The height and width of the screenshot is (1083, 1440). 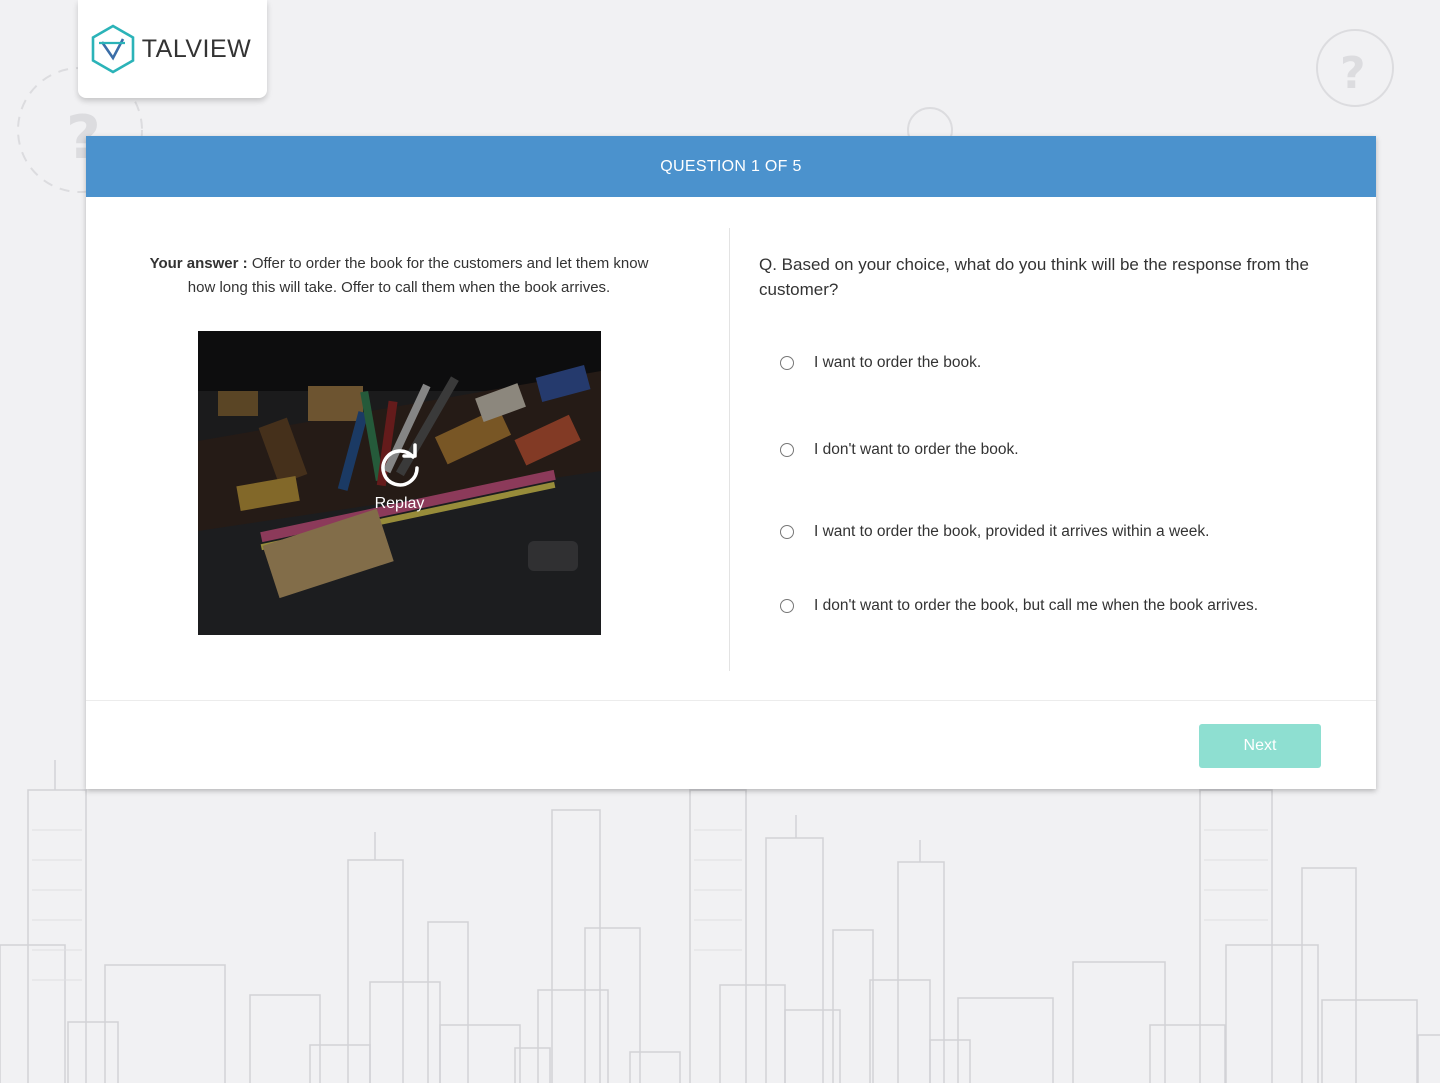 I want to click on next-button: Next, so click(x=1260, y=746).